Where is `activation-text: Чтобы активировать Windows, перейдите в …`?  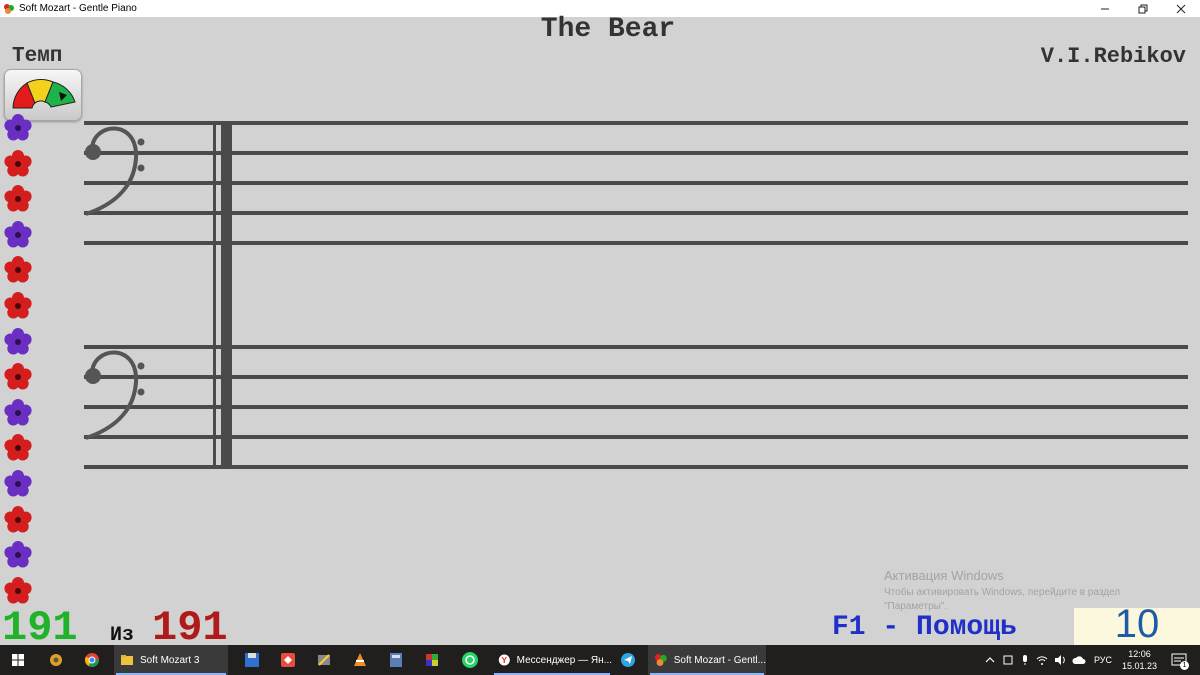 activation-text: Чтобы активировать Windows, перейдите в … is located at coordinates (1002, 592).